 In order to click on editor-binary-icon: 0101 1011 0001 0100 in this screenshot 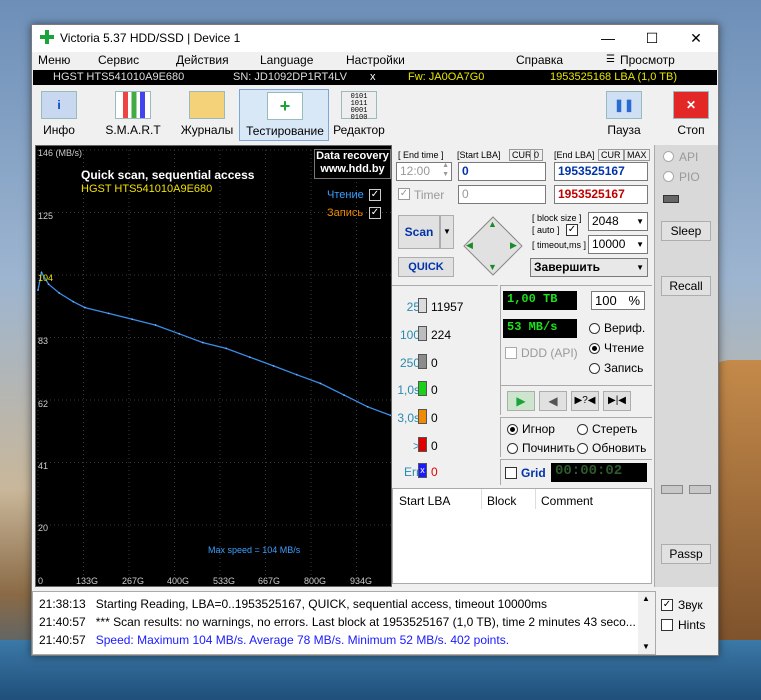, I will do `click(359, 106)`.